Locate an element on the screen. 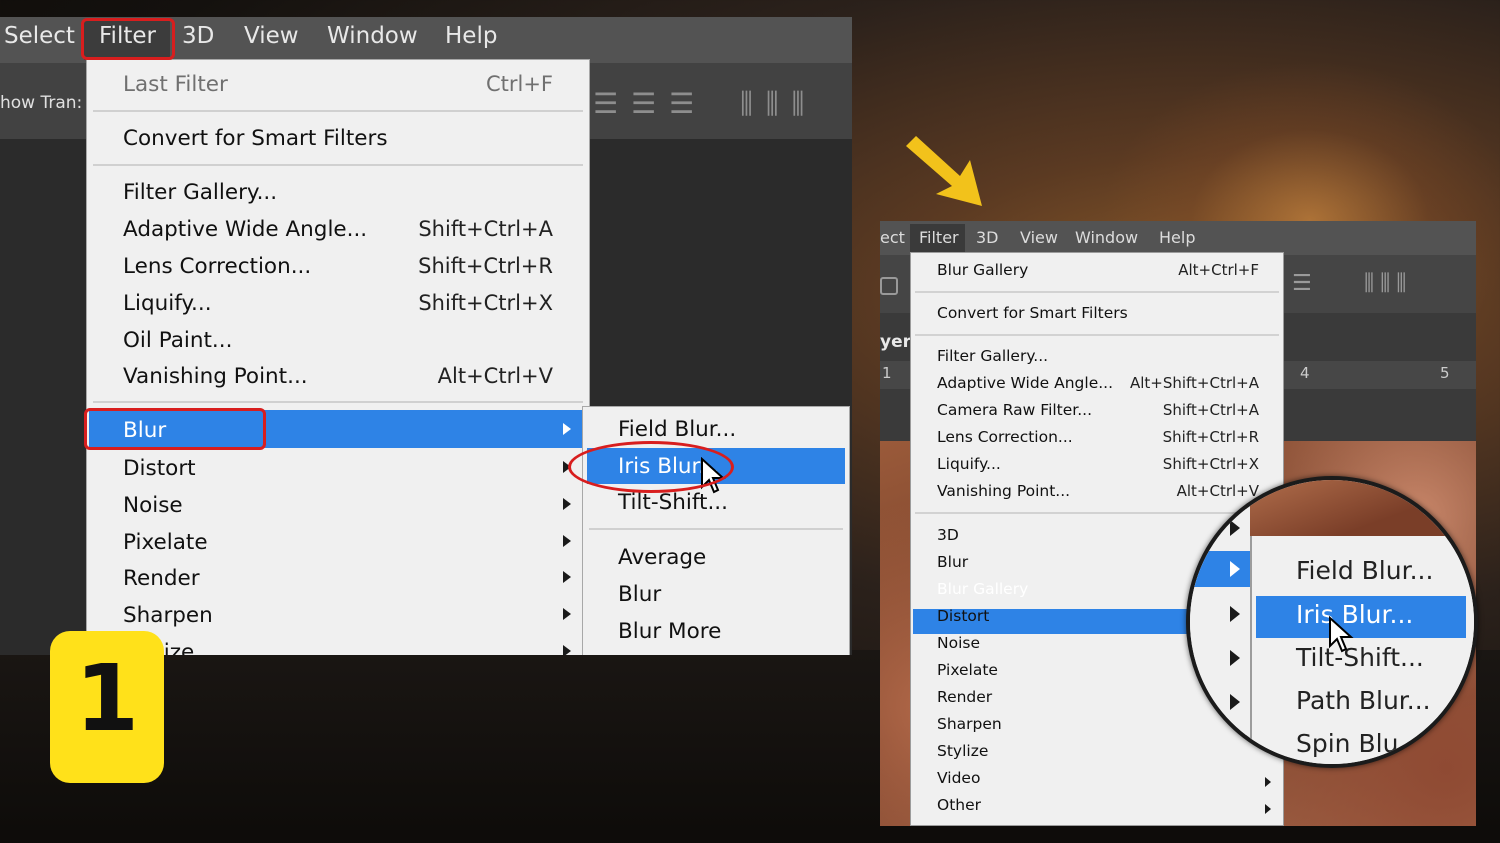  annotation-blur-box is located at coordinates (175, 429).